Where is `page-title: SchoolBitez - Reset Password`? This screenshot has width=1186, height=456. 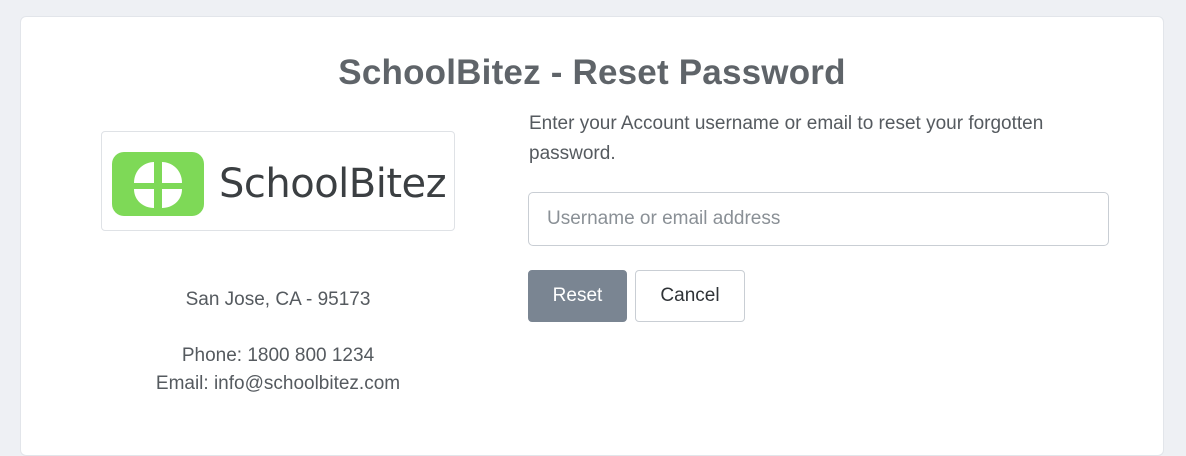 page-title: SchoolBitez - Reset Password is located at coordinates (592, 72).